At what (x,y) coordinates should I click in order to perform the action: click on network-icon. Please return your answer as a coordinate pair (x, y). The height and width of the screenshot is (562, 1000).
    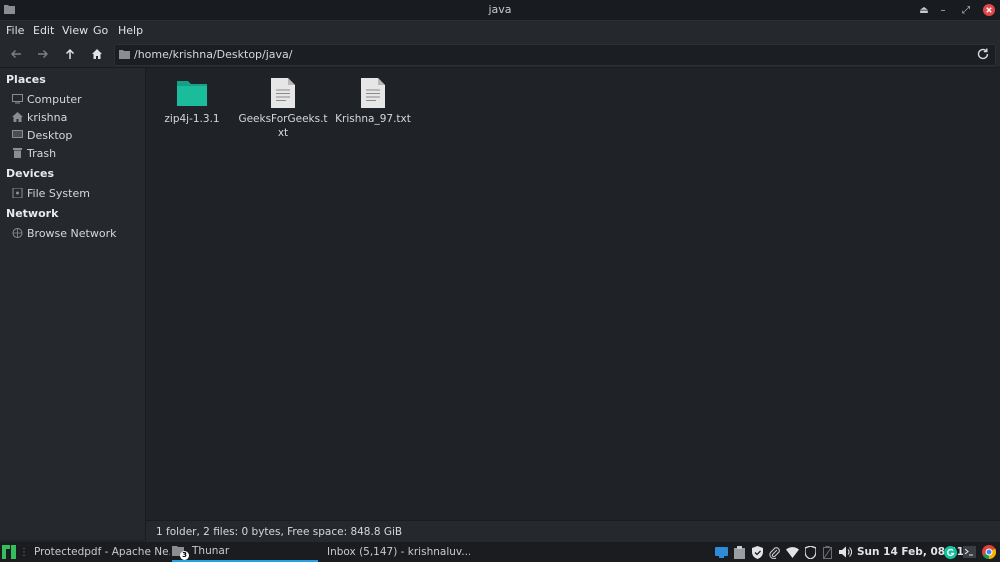
    Looking at the image, I should click on (17, 233).